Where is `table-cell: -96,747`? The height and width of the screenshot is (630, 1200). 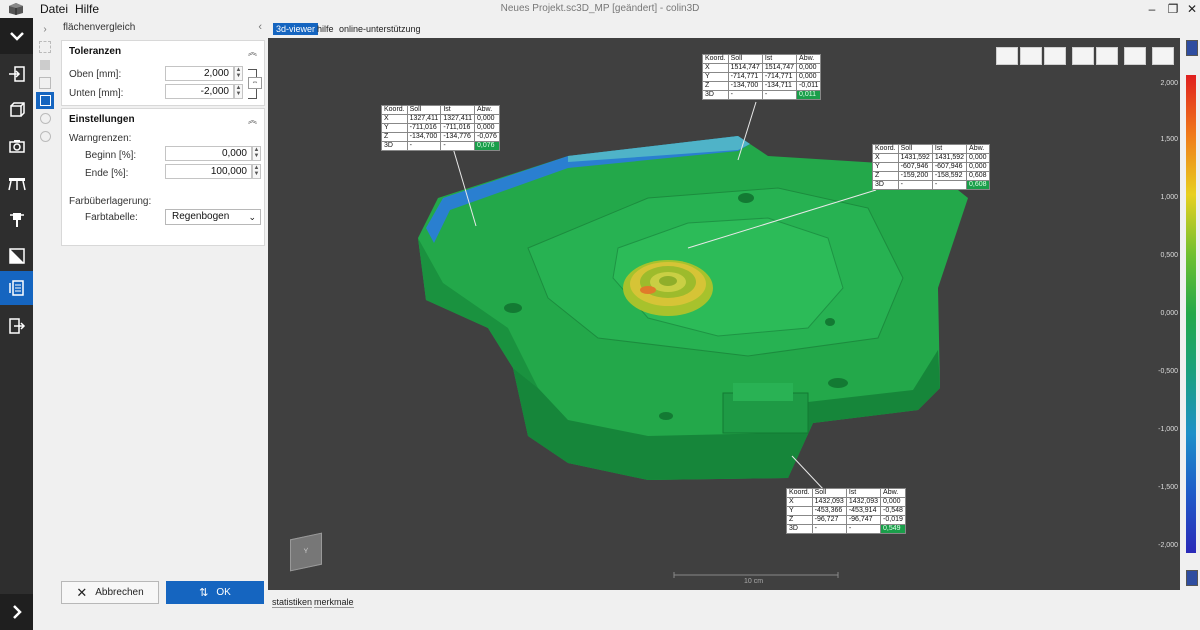 table-cell: -96,747 is located at coordinates (863, 520).